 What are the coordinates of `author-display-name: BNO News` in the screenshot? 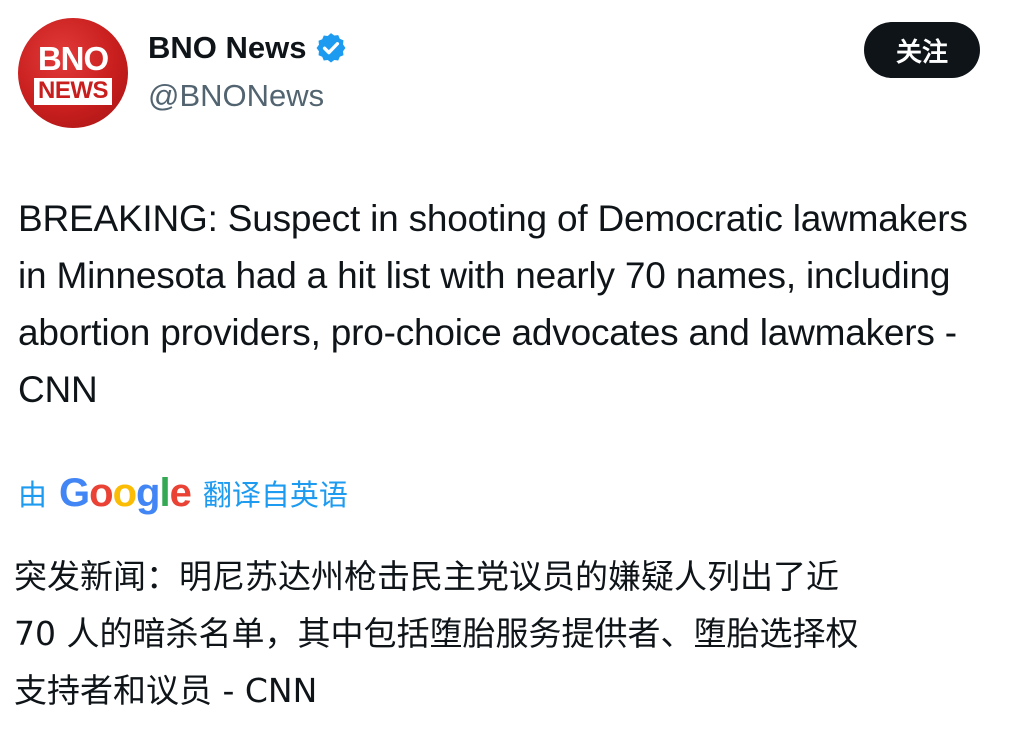 It's located at (227, 48).